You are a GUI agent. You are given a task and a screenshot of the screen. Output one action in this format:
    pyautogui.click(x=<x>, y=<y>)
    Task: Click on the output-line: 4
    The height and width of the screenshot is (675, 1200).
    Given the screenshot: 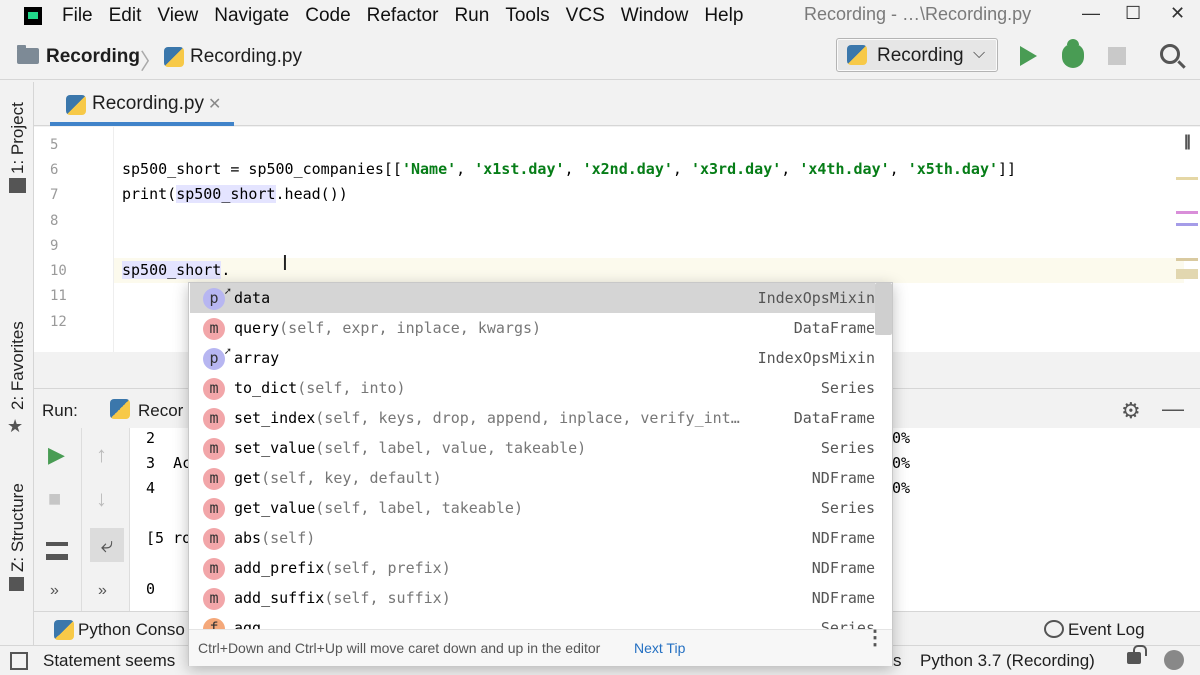 What is the action you would take?
    pyautogui.click(x=151, y=488)
    